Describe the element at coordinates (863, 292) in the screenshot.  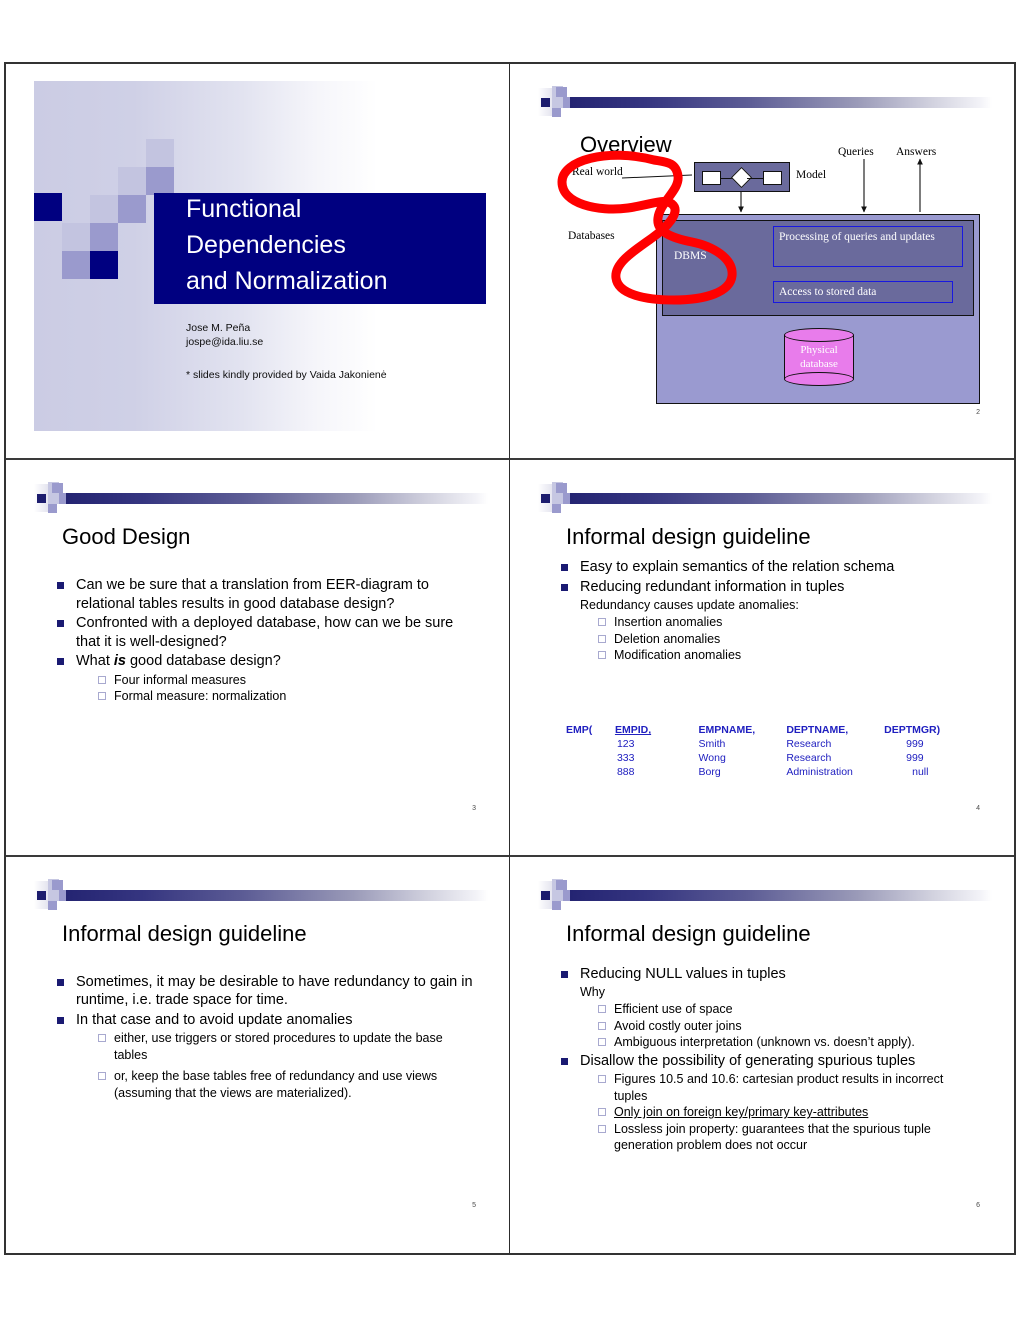
I see `access-box: Access to stored data` at that location.